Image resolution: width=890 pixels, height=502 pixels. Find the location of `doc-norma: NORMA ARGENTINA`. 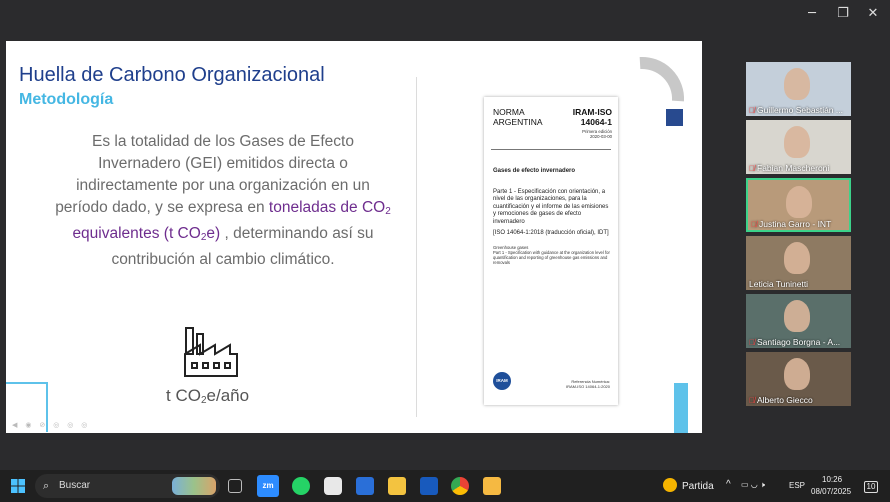

doc-norma: NORMA ARGENTINA is located at coordinates (518, 117).